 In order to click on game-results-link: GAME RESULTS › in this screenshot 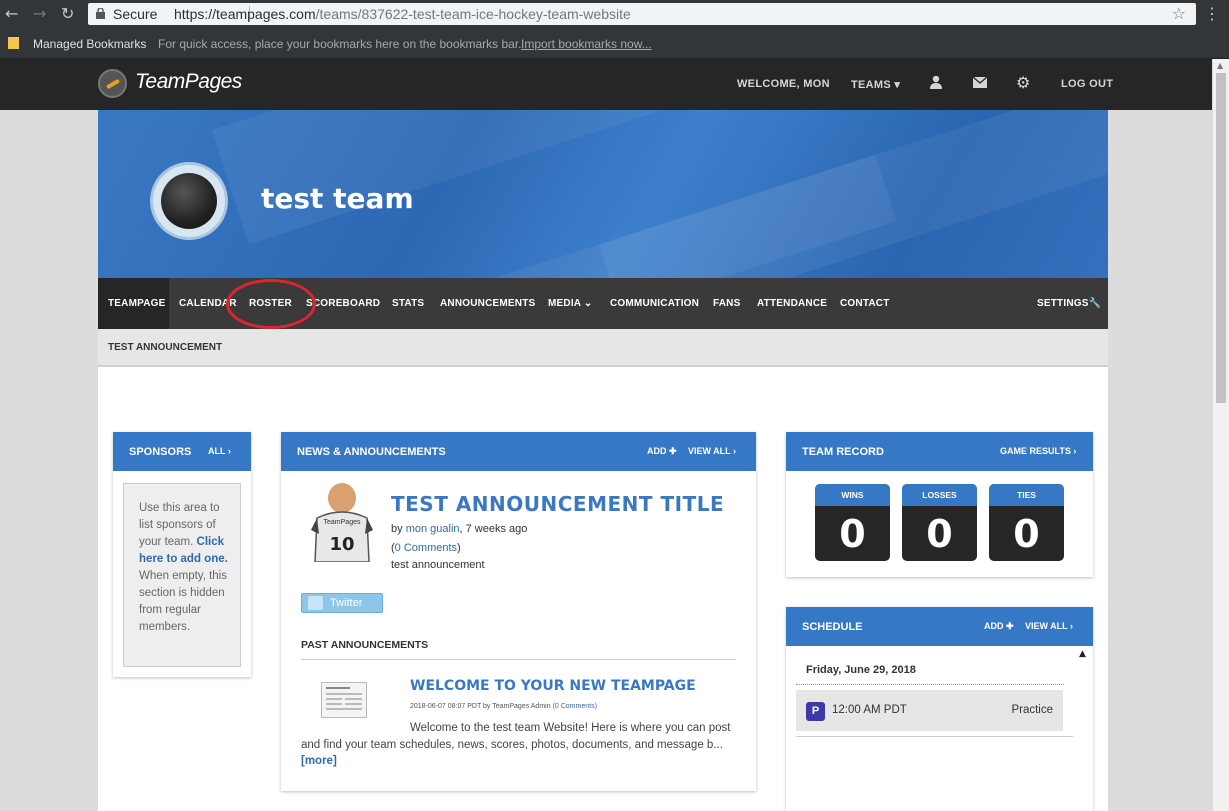, I will do `click(1038, 451)`.